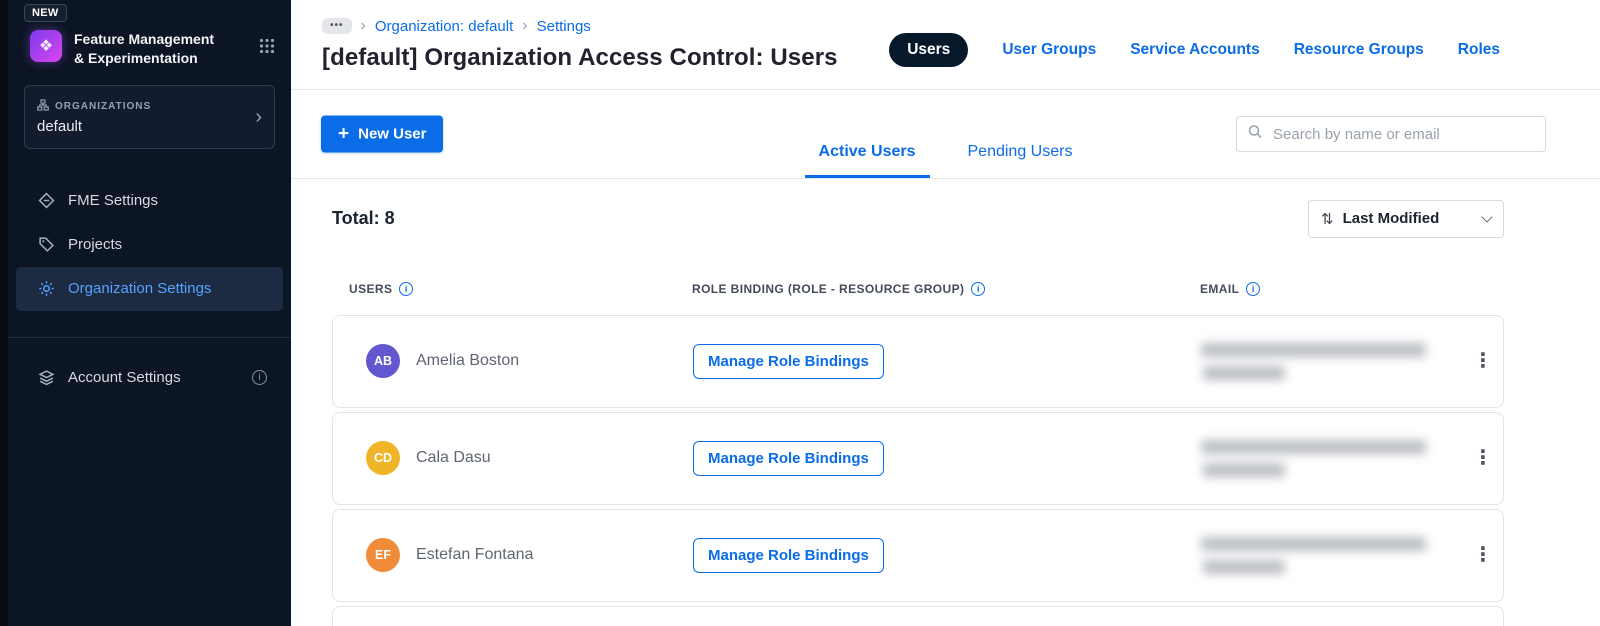  Describe the element at coordinates (918, 218) in the screenshot. I see `list-controls: Total: 8 ⇅ Last Modified` at that location.